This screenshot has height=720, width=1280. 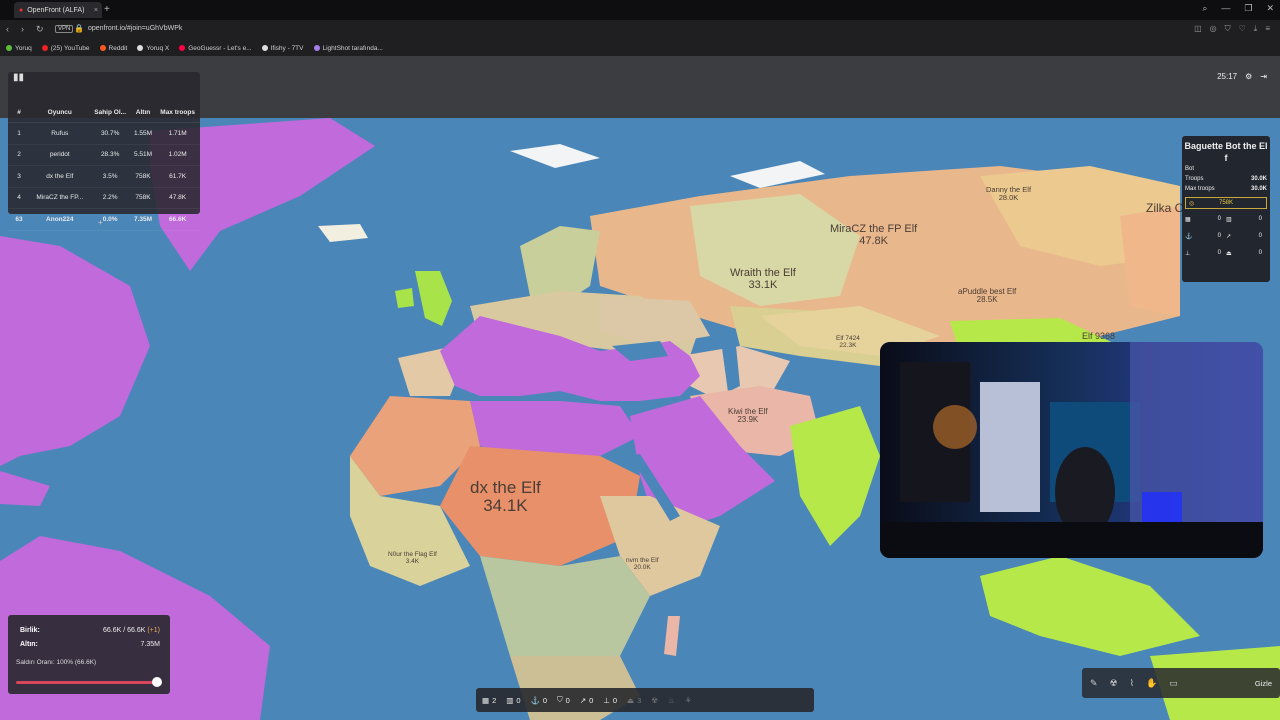 I want to click on missile-count: 0, so click(x=1260, y=236).